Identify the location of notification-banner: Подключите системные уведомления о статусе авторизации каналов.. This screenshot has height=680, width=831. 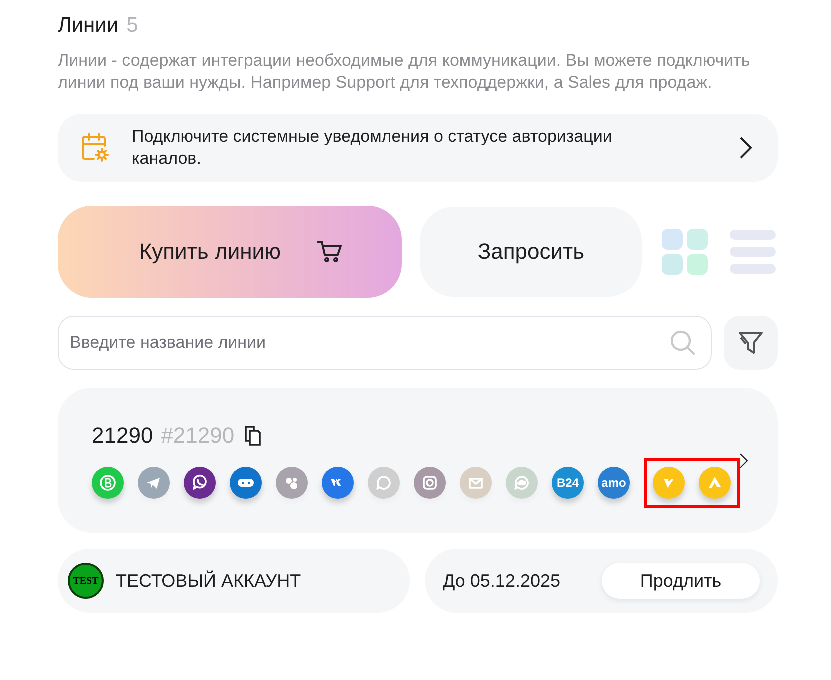
(418, 148).